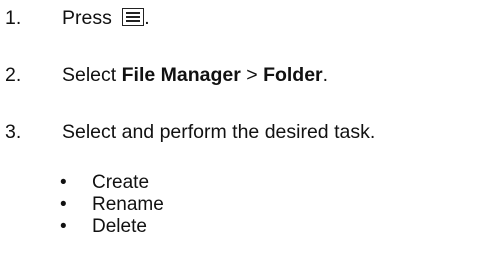 The height and width of the screenshot is (255, 488). I want to click on step-number: 1., so click(13, 18).